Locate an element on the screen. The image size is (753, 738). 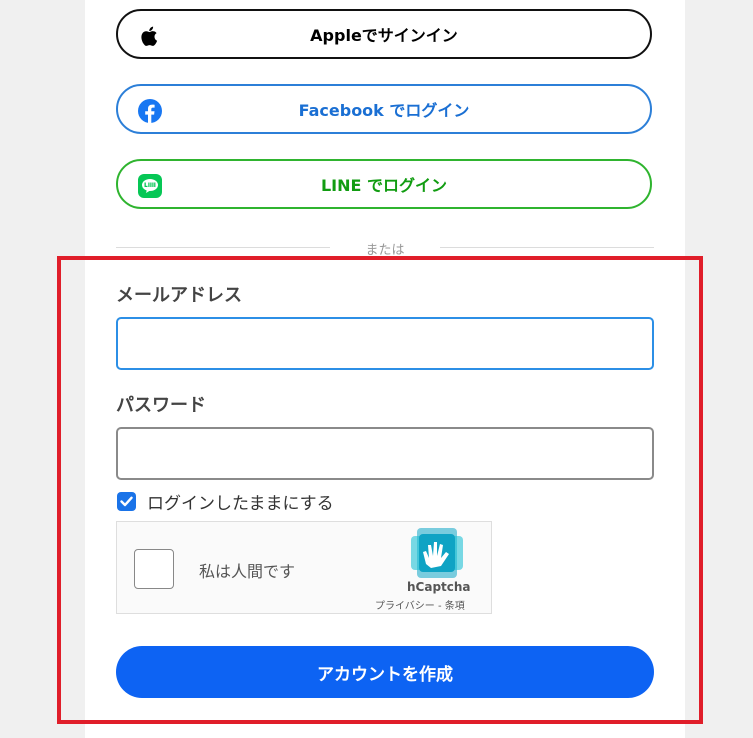
email-label: メールアドレス is located at coordinates (179, 295).